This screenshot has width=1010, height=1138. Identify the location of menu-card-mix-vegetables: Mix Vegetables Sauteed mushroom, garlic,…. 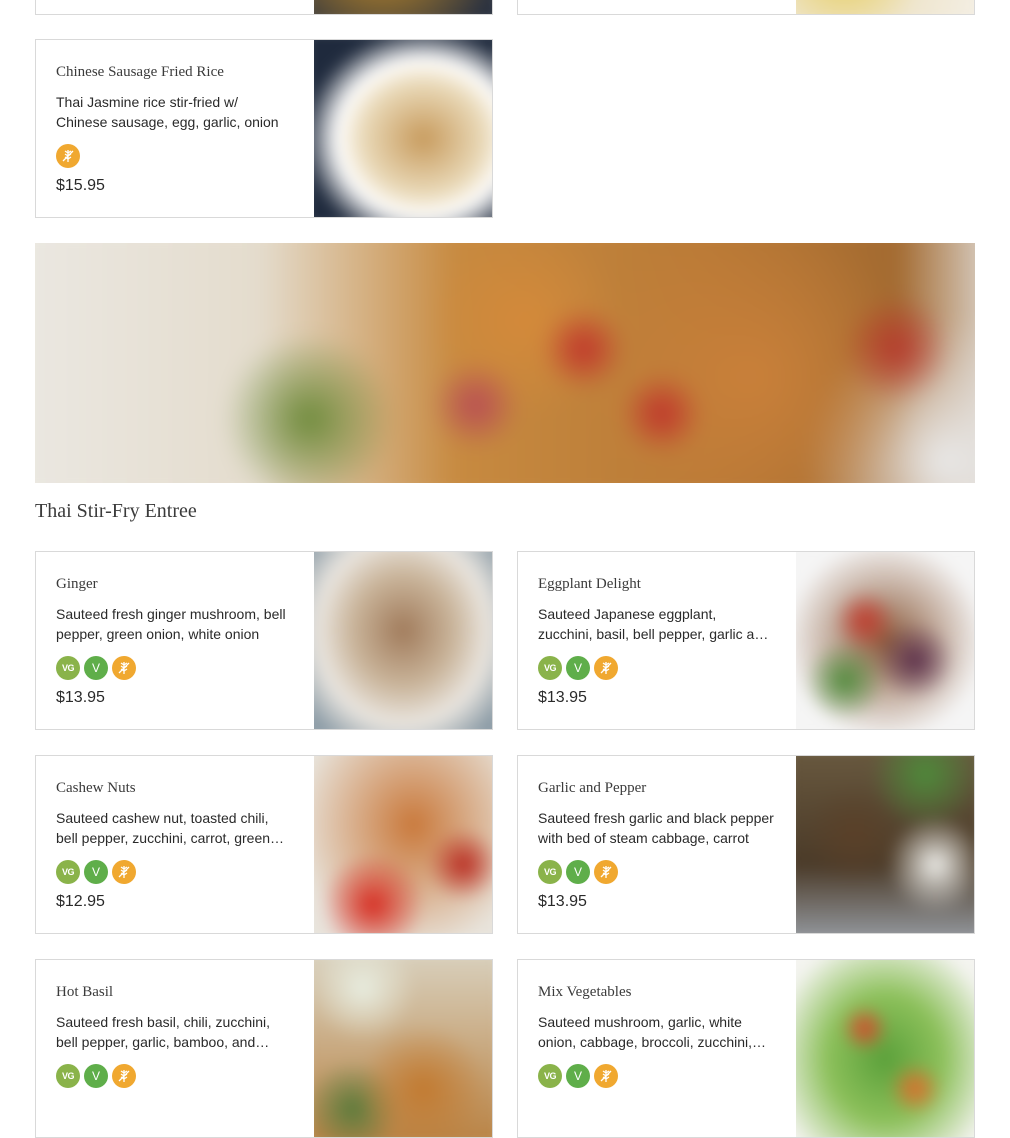
(746, 1048).